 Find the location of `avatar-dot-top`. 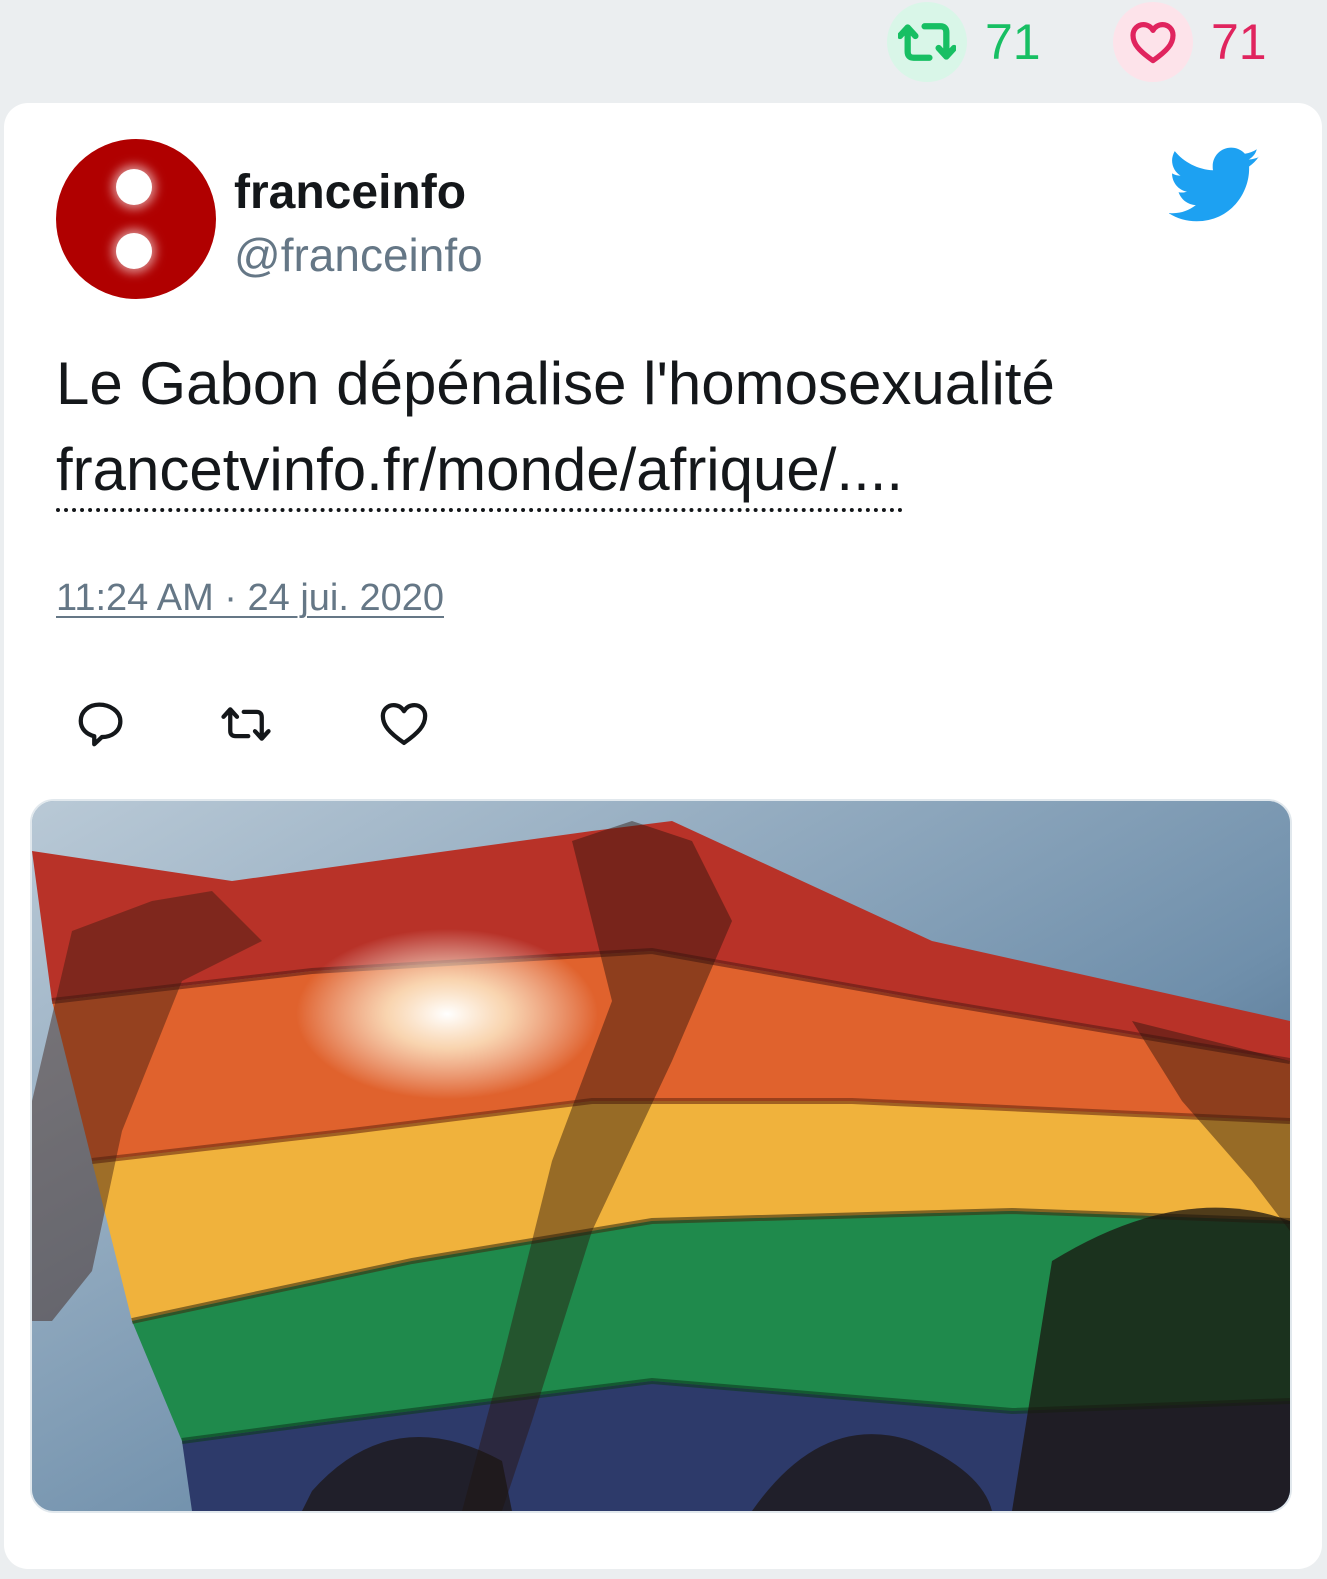

avatar-dot-top is located at coordinates (134, 187).